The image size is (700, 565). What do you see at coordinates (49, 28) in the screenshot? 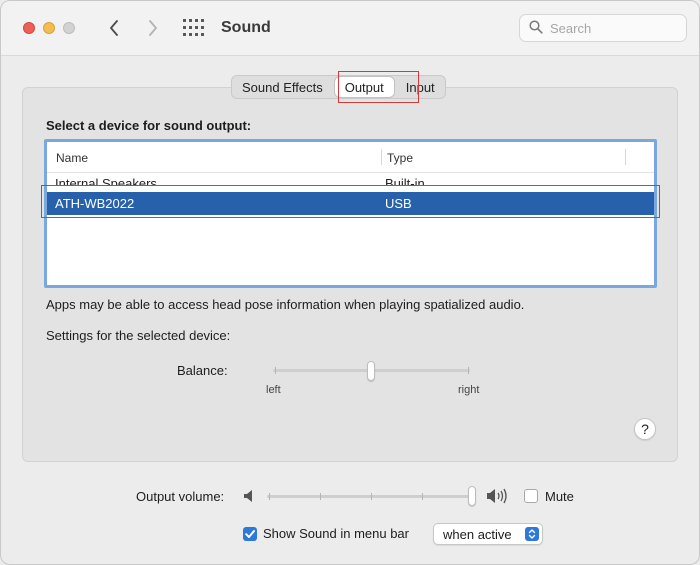
I see `minimize-window-button` at bounding box center [49, 28].